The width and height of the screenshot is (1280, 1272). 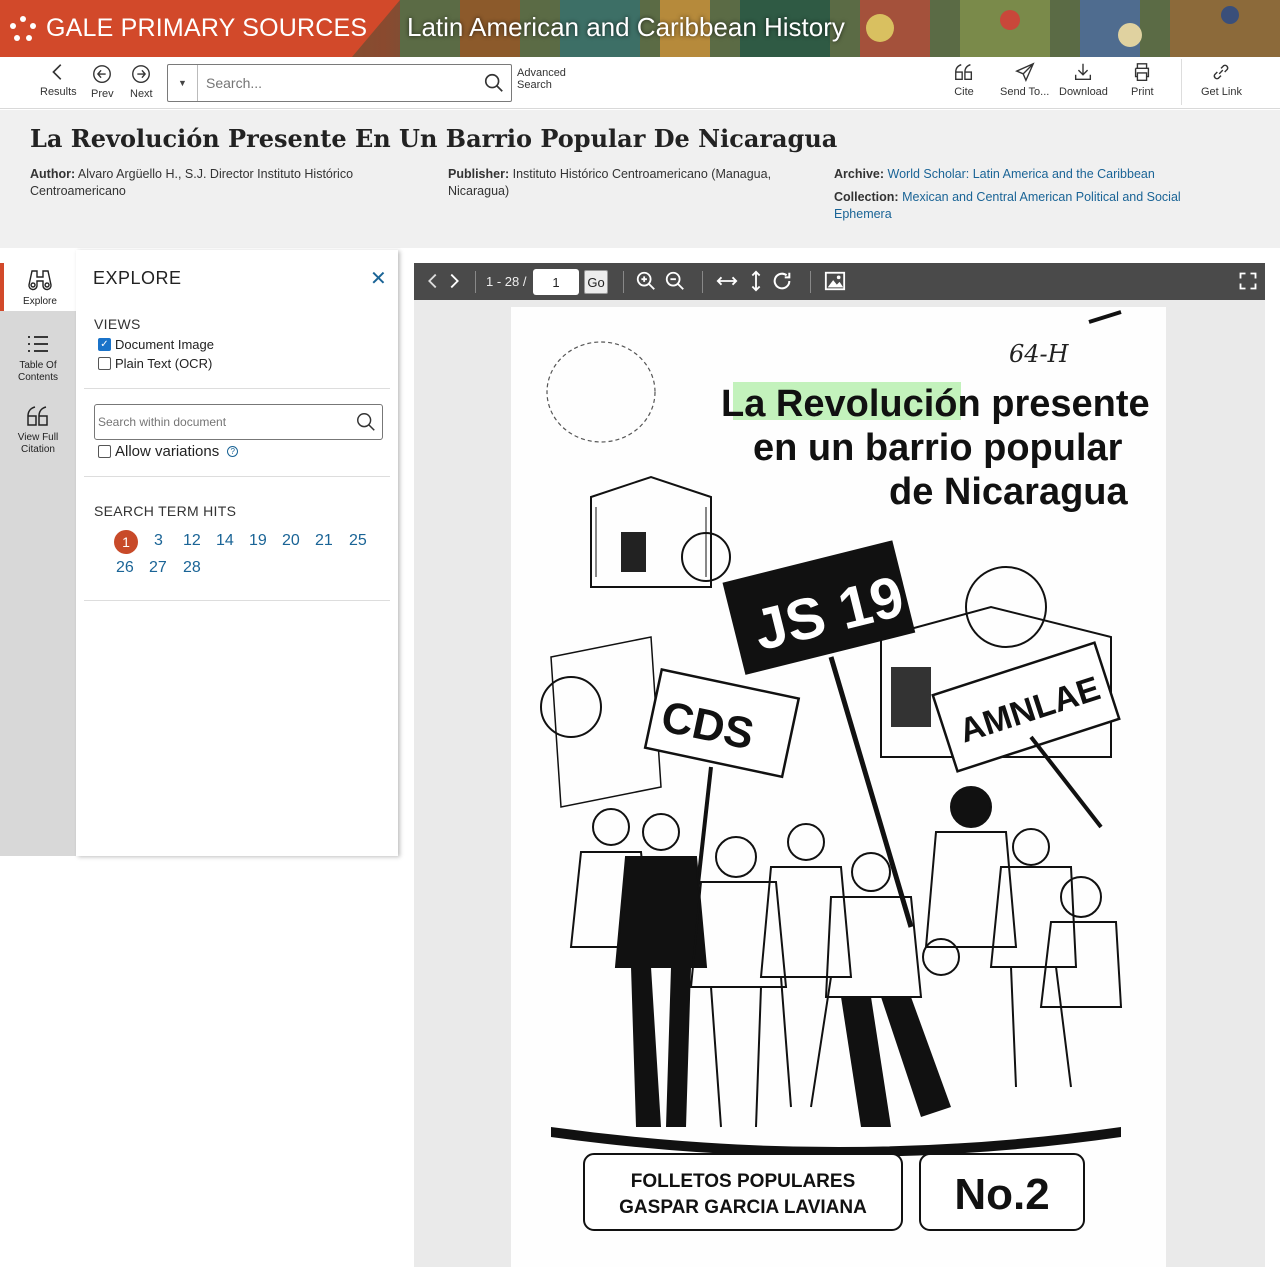 I want to click on advanced-search-link: Advanced Search, so click(x=547, y=79).